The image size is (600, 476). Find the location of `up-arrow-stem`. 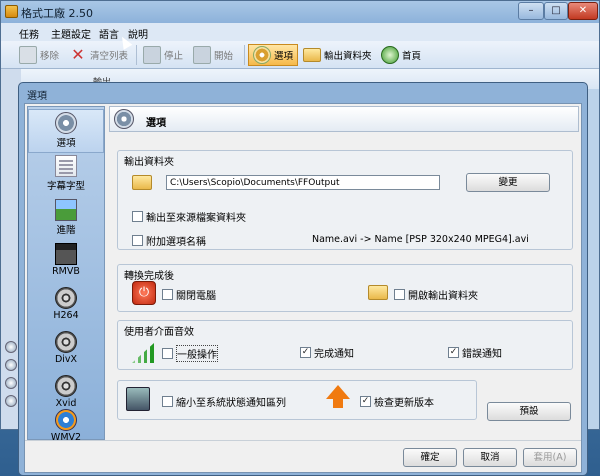

up-arrow-stem is located at coordinates (338, 403).